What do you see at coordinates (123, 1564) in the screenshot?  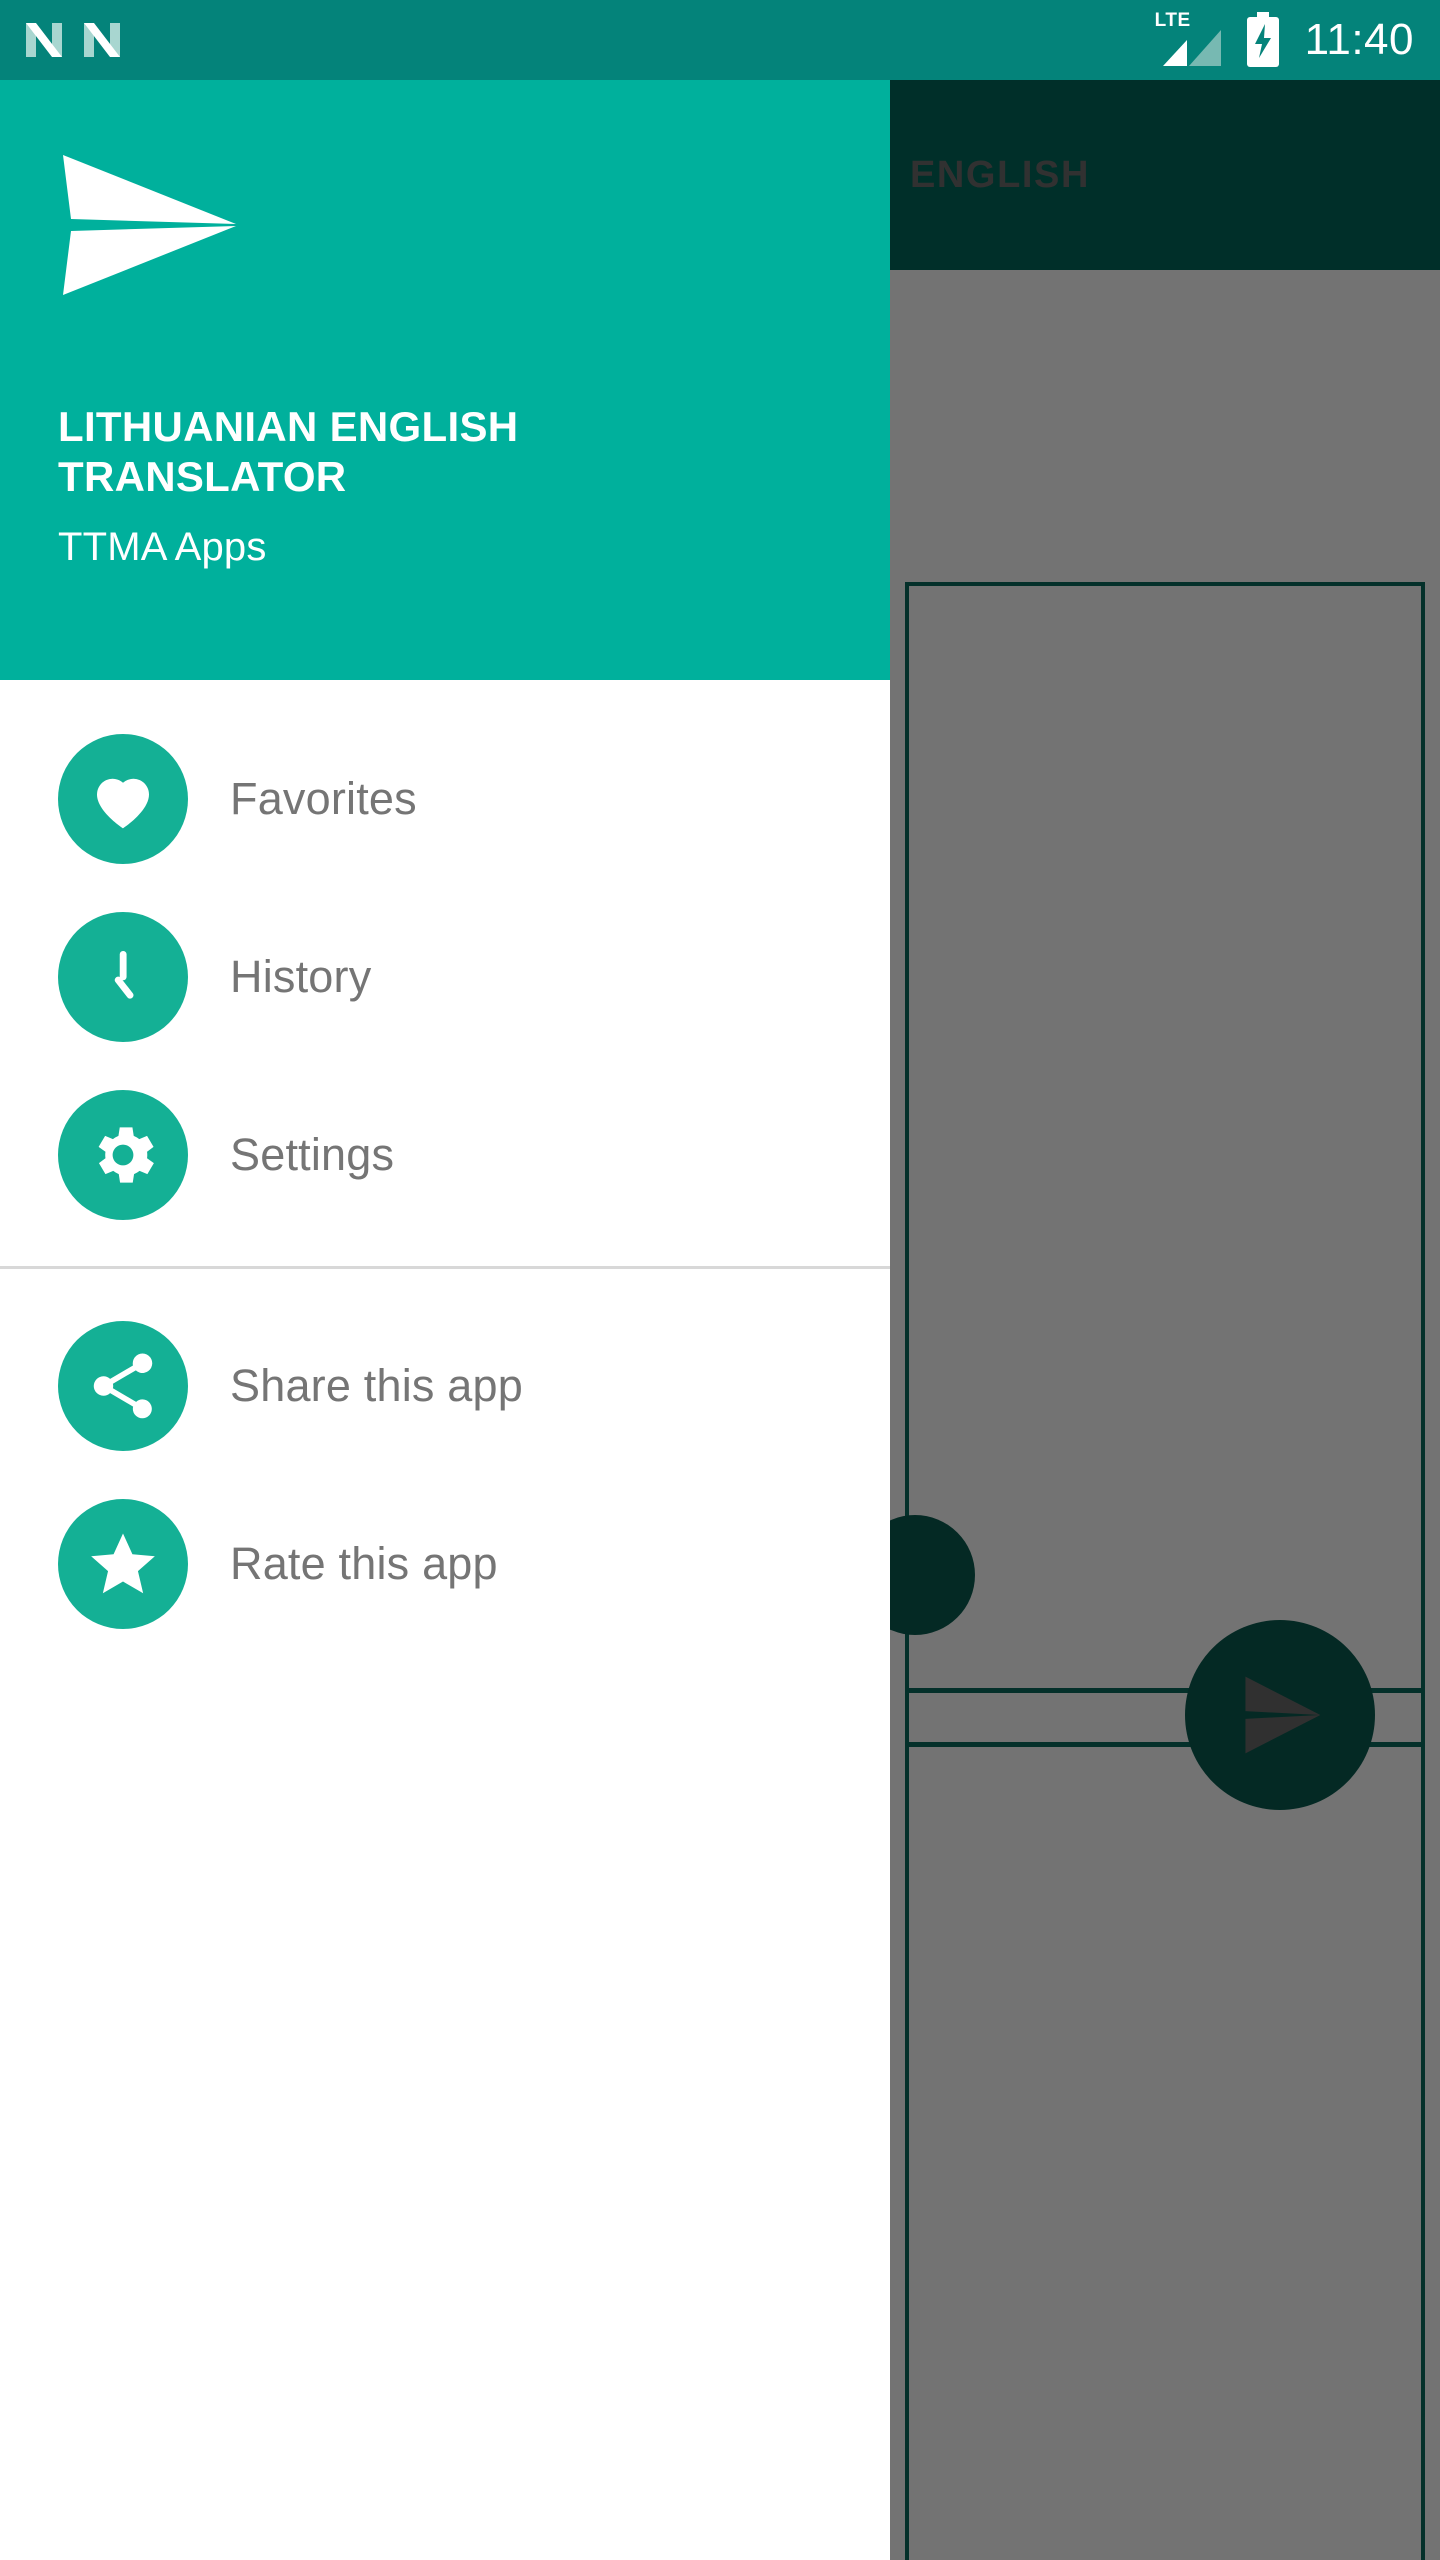 I see `star-icon` at bounding box center [123, 1564].